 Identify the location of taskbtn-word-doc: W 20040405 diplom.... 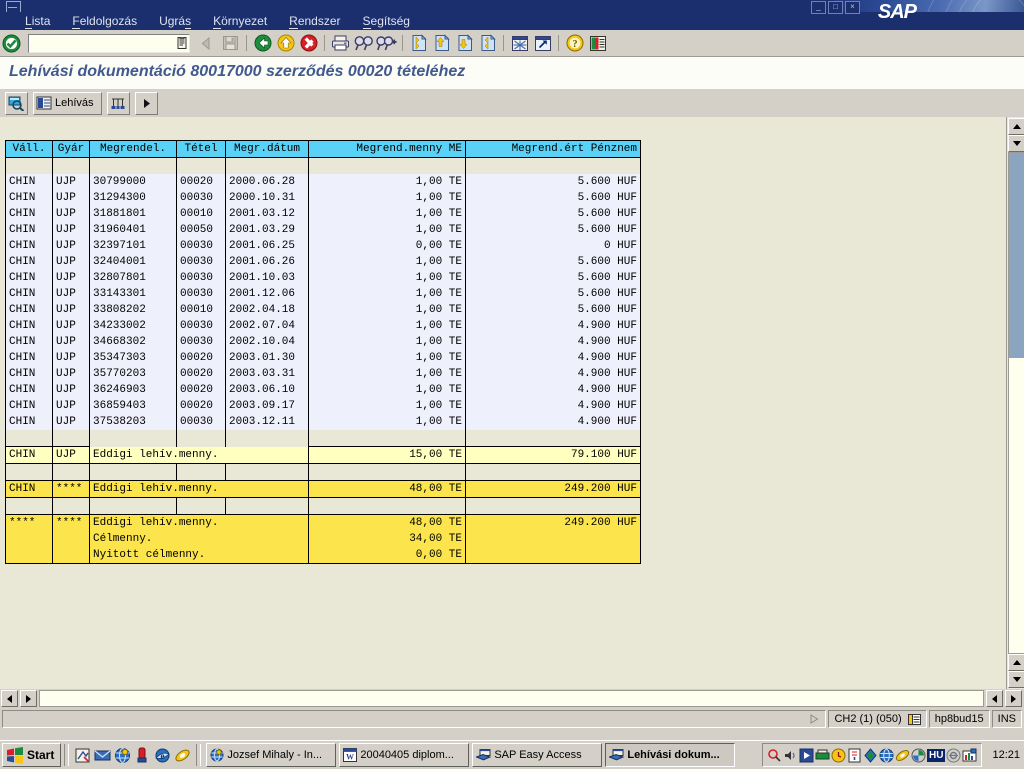
(404, 755).